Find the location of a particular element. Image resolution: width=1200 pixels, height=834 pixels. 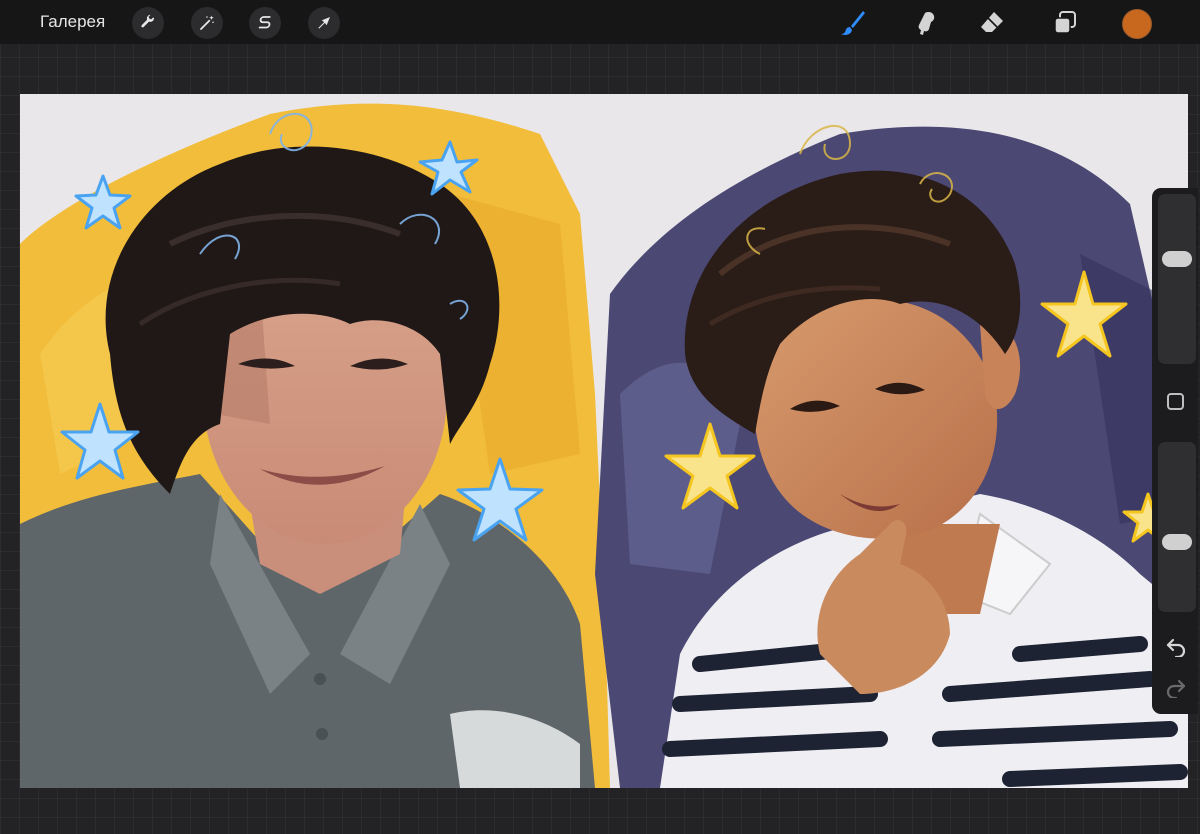

arrow-cursor-icon is located at coordinates (324, 23).